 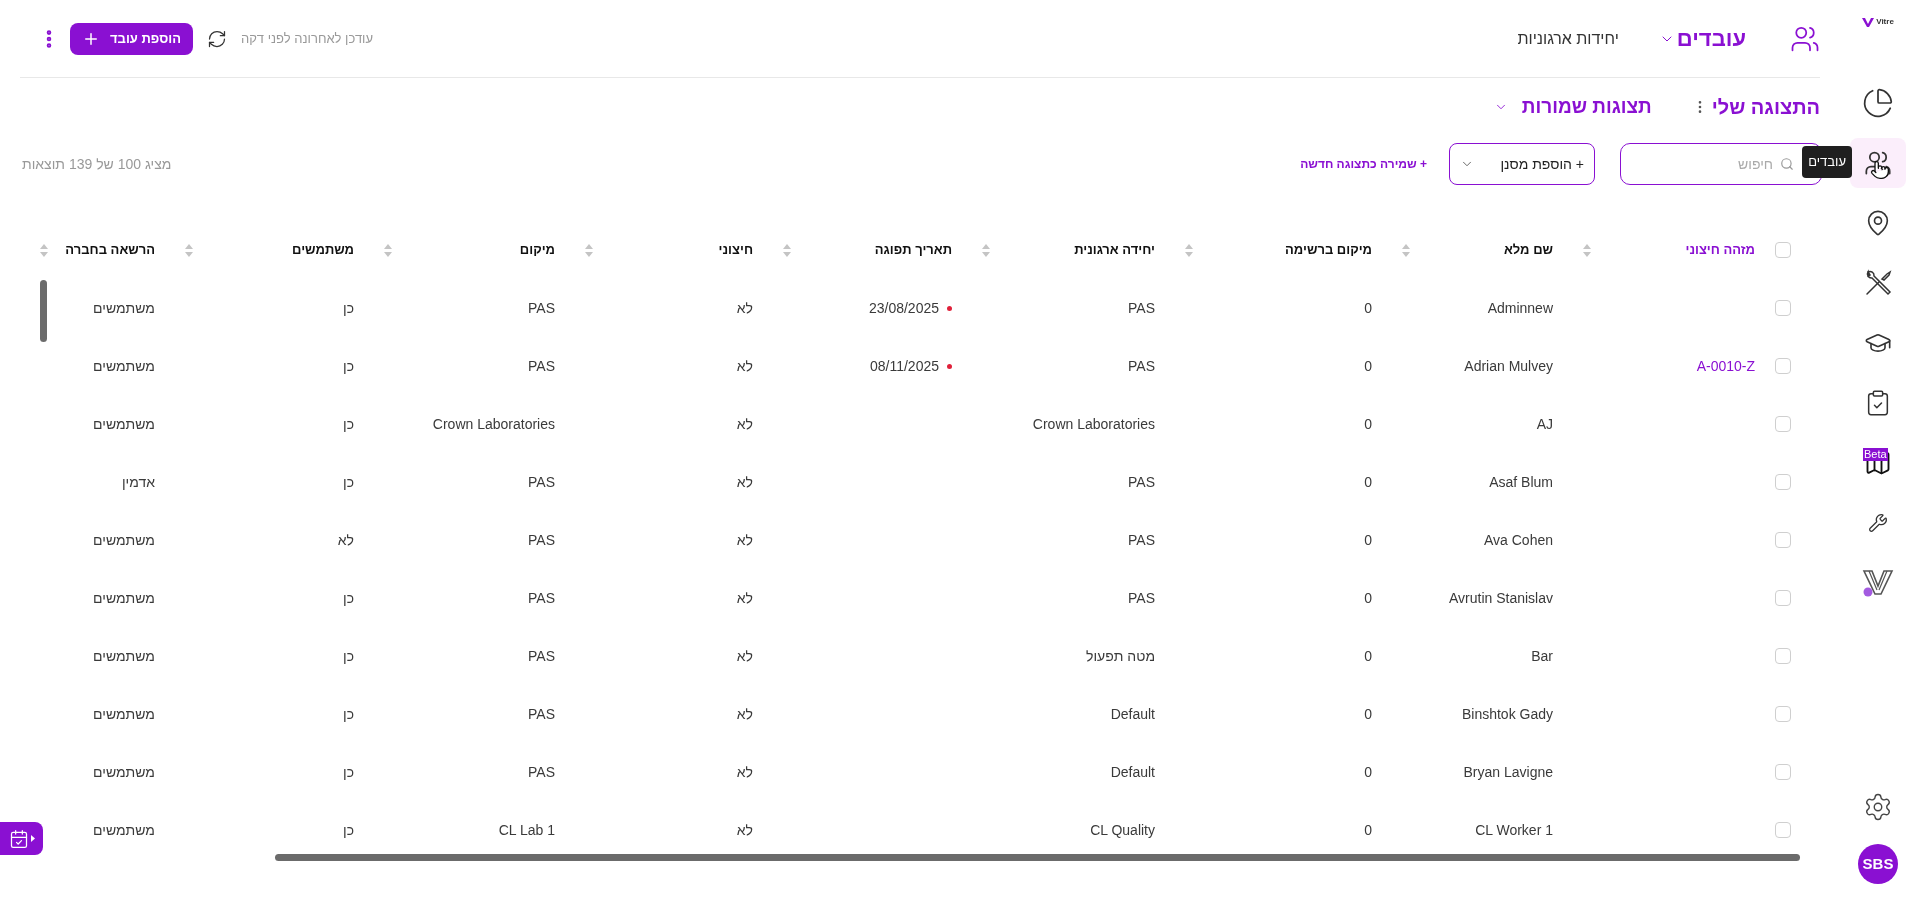 I want to click on settings-icon, so click(x=1878, y=807).